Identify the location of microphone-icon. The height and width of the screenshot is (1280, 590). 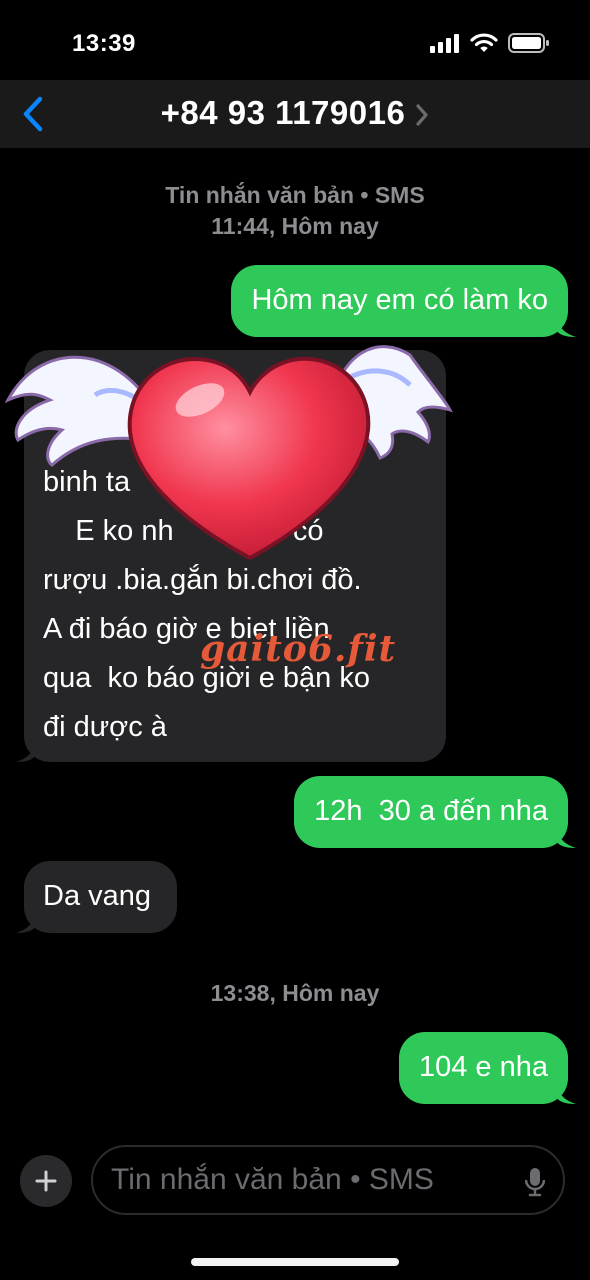
(535, 1182).